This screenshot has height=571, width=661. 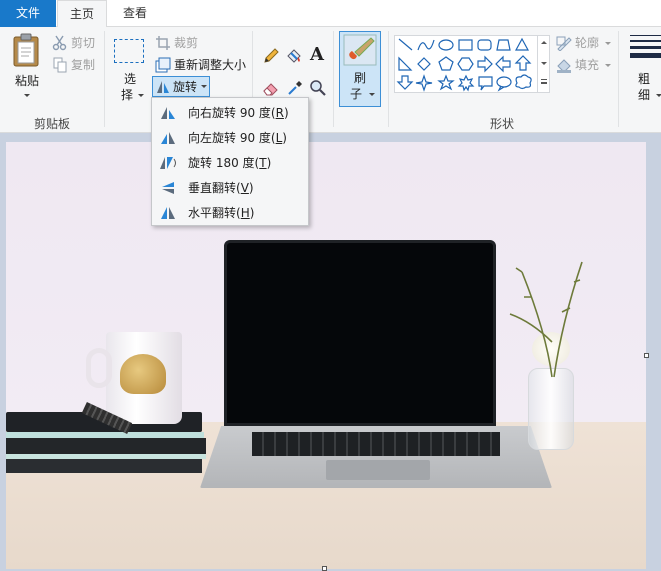 What do you see at coordinates (546, 319) in the screenshot?
I see `photo-flower-stems` at bounding box center [546, 319].